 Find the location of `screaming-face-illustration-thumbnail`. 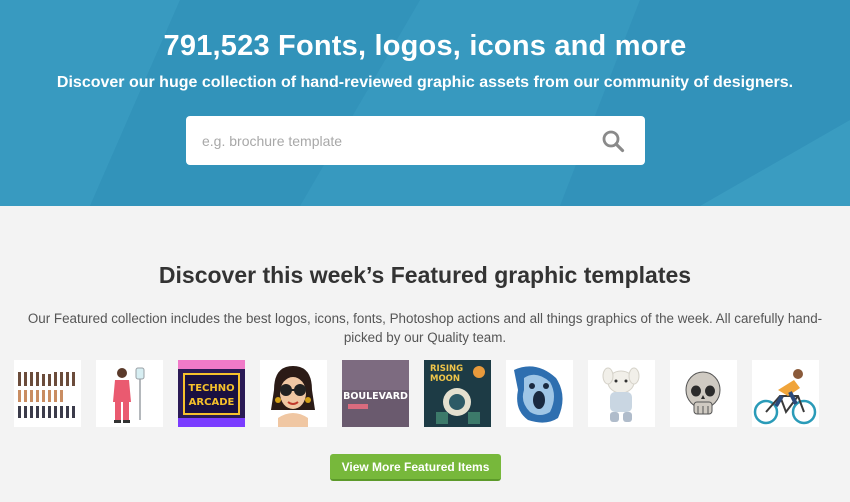

screaming-face-illustration-thumbnail is located at coordinates (539, 393).